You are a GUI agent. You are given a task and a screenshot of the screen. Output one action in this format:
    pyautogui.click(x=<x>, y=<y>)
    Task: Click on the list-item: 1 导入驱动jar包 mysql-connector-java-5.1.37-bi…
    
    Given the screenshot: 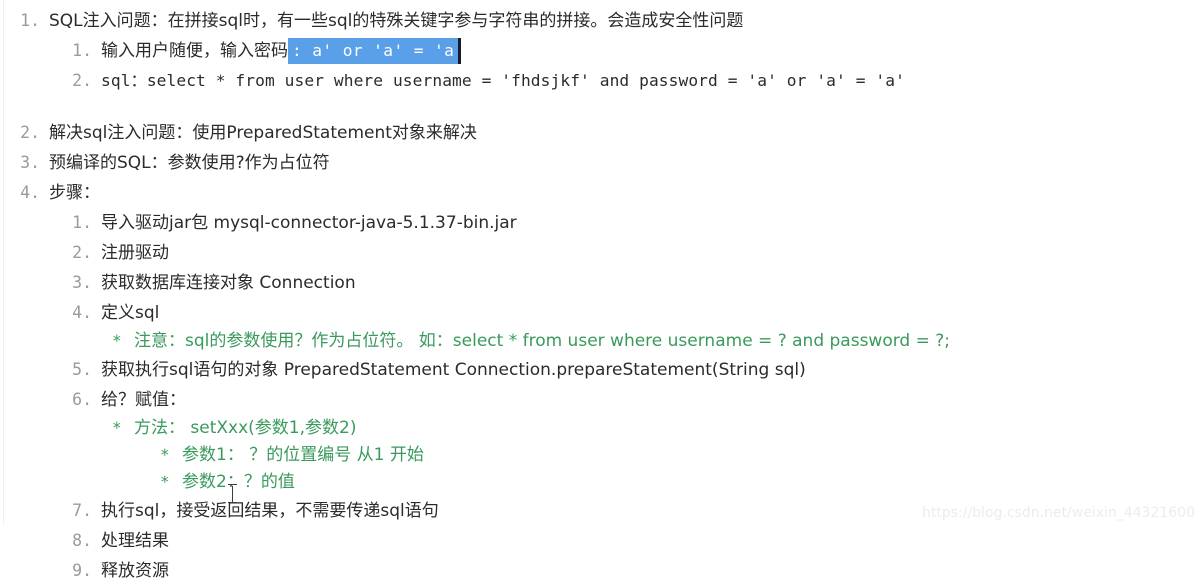 What is the action you would take?
    pyautogui.click(x=601, y=223)
    